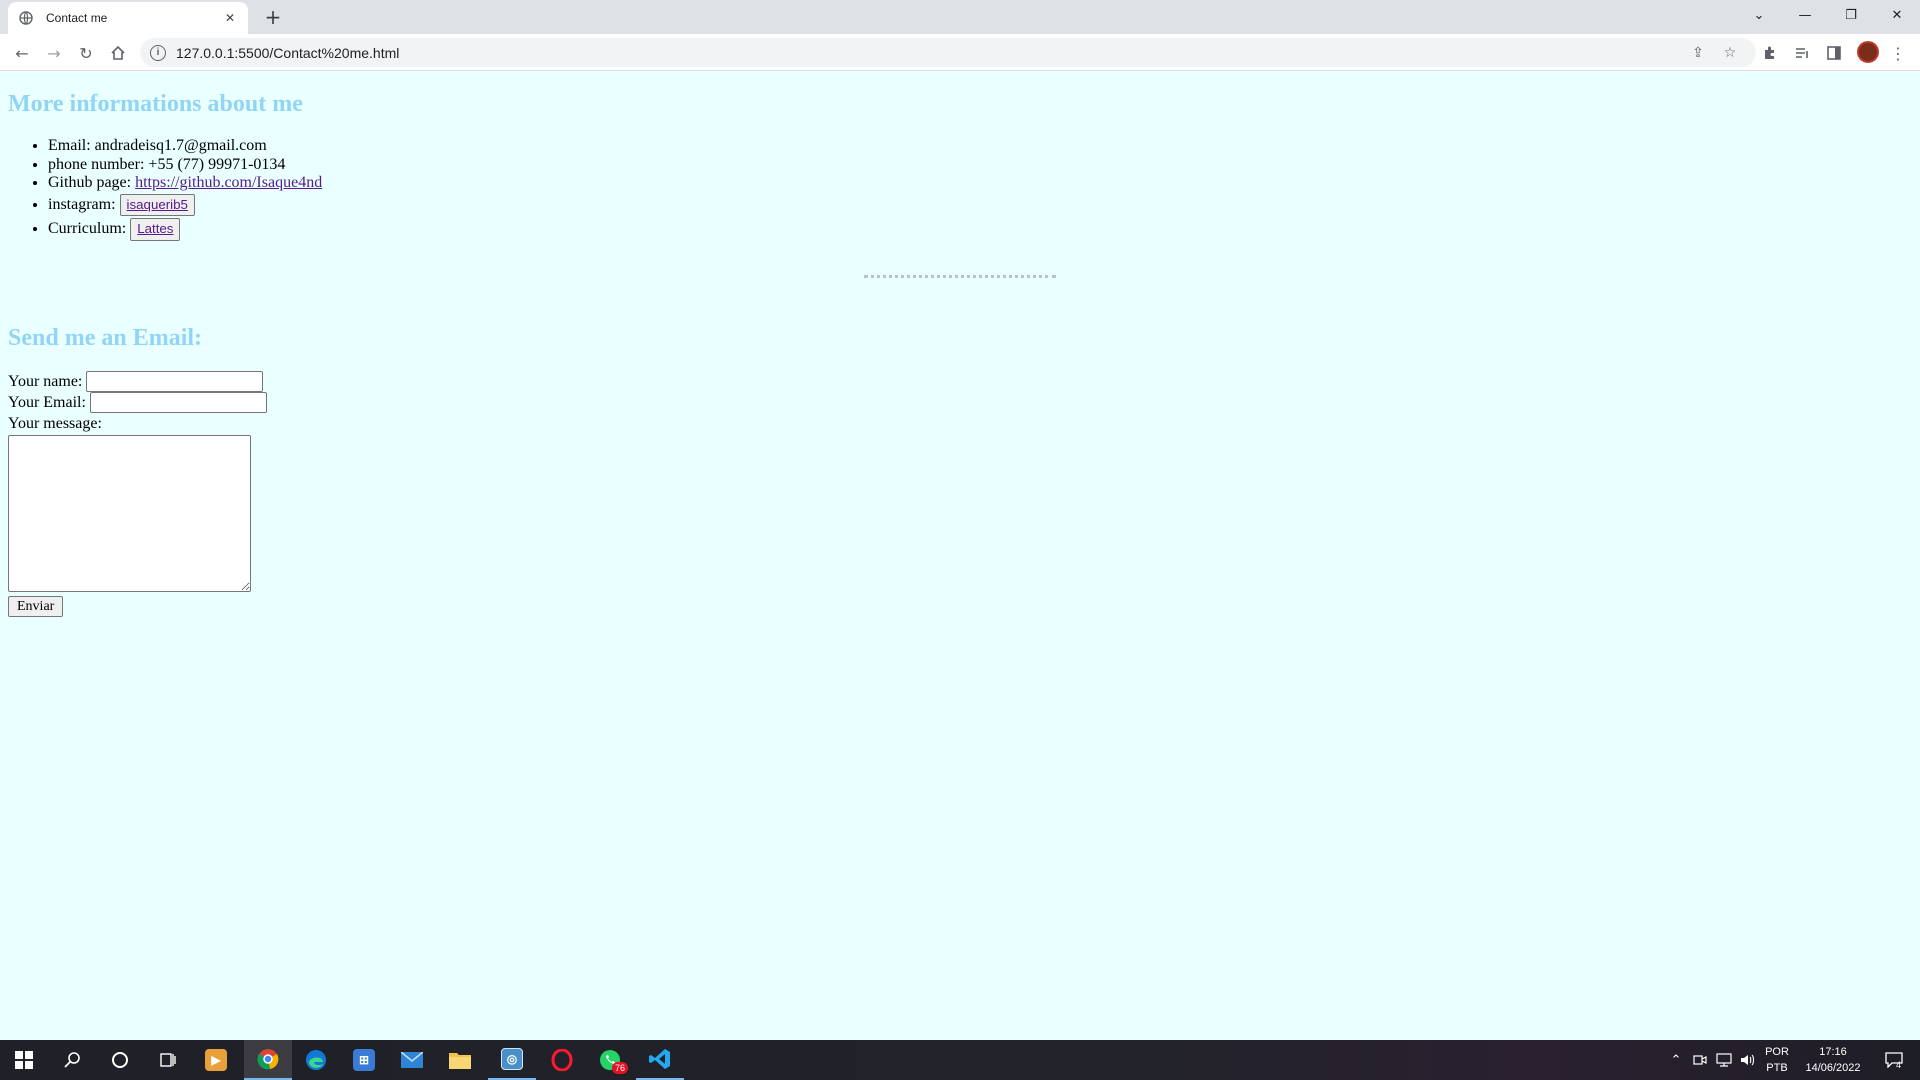  Describe the element at coordinates (960, 276) in the screenshot. I see `dotted-divider` at that location.